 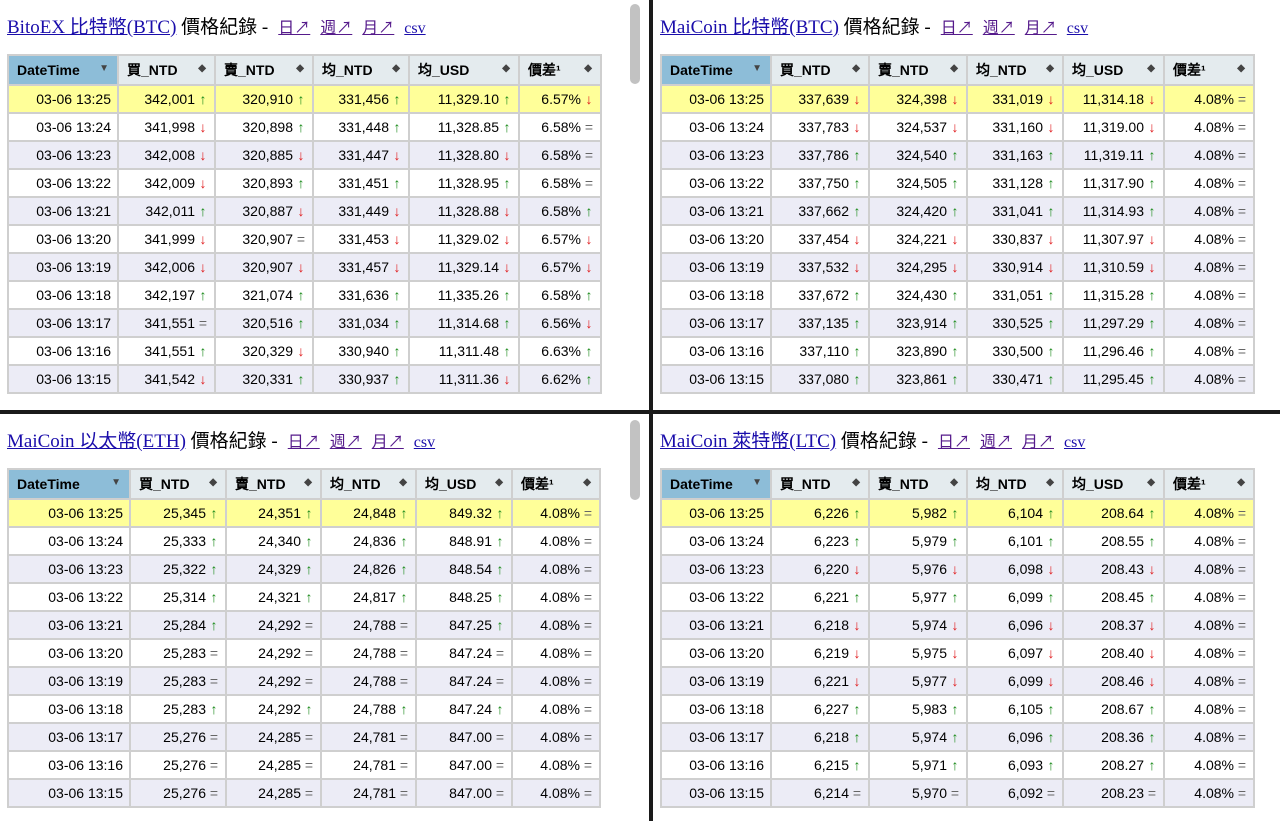 I want to click on datetime-cell: 03-06 13:23, so click(x=69, y=569).